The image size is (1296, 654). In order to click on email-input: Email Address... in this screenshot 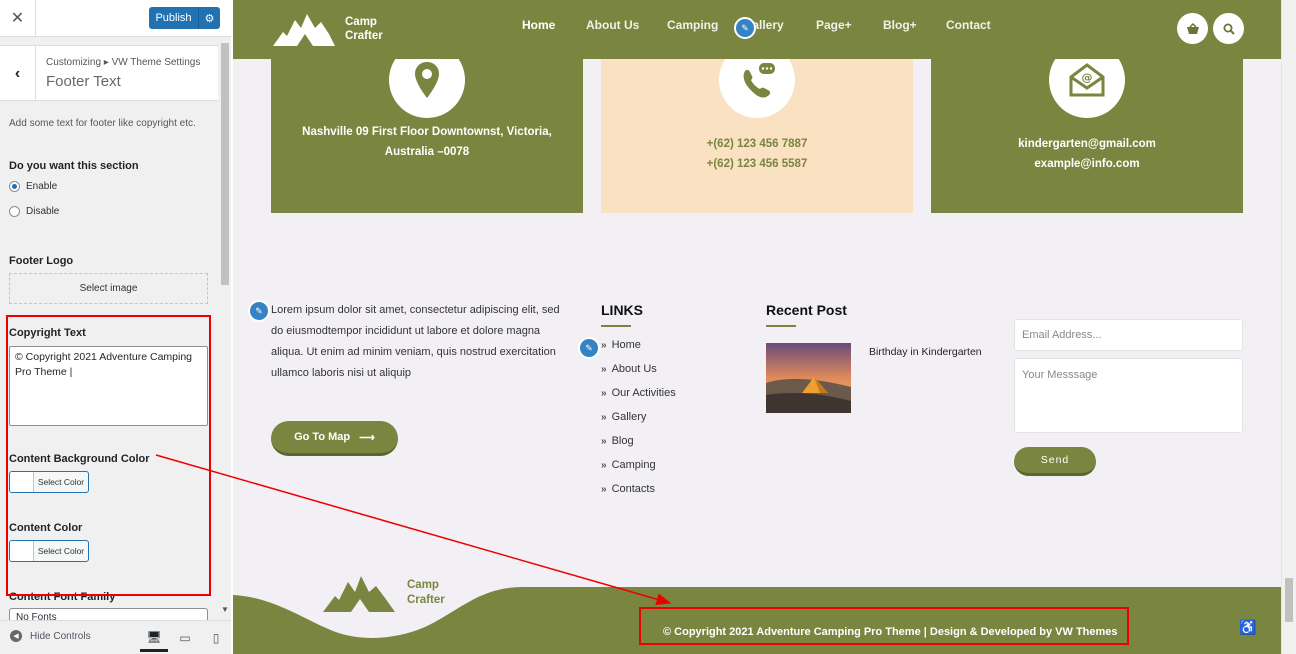, I will do `click(1128, 335)`.